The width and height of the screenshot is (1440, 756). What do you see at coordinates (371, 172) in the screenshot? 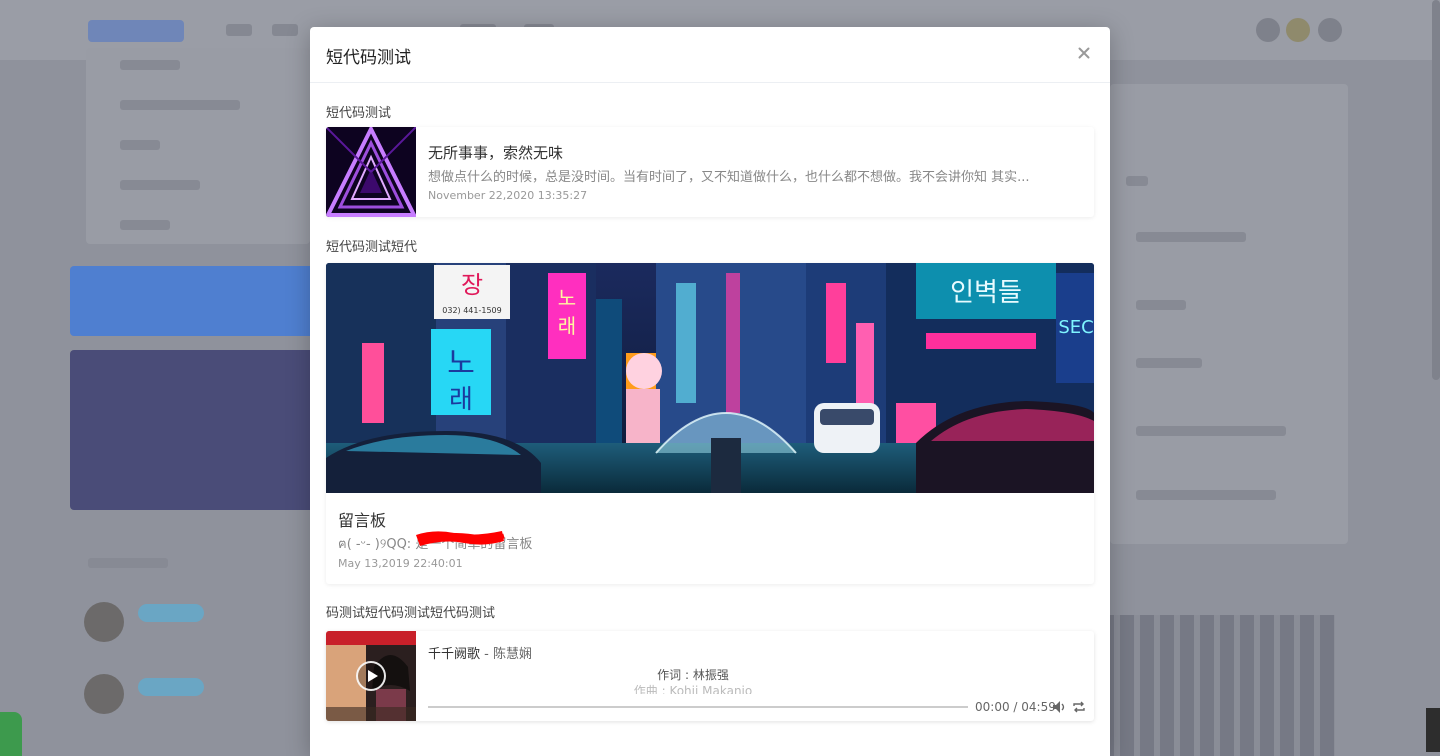
I see `post-thumbnail` at bounding box center [371, 172].